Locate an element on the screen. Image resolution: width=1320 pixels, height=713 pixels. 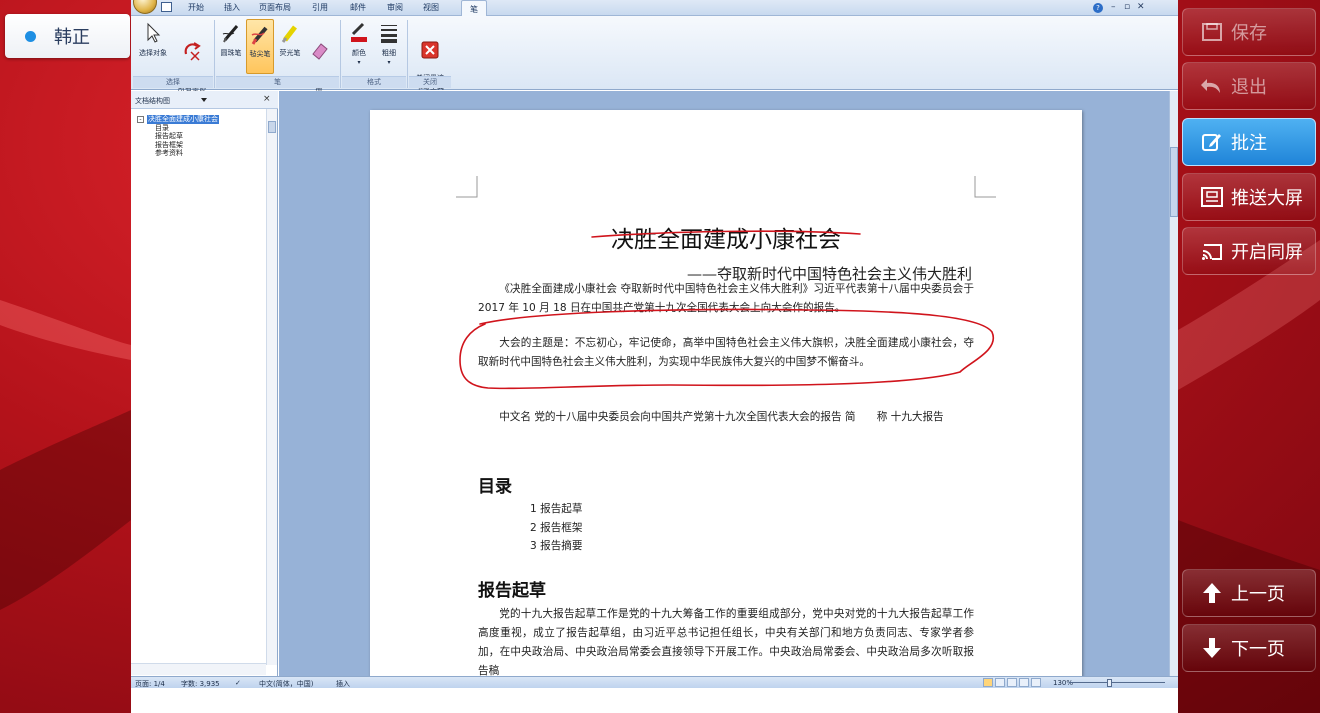
ink-delete-icon is located at coordinates (192, 48).